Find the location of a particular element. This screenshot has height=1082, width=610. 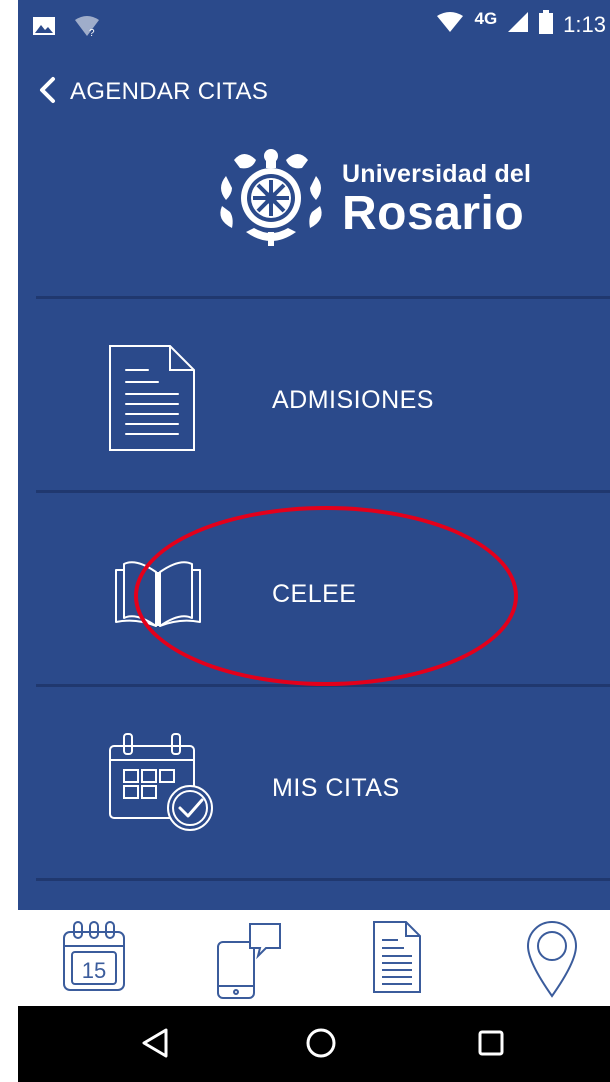

triangle-back-icon is located at coordinates (155, 1043).